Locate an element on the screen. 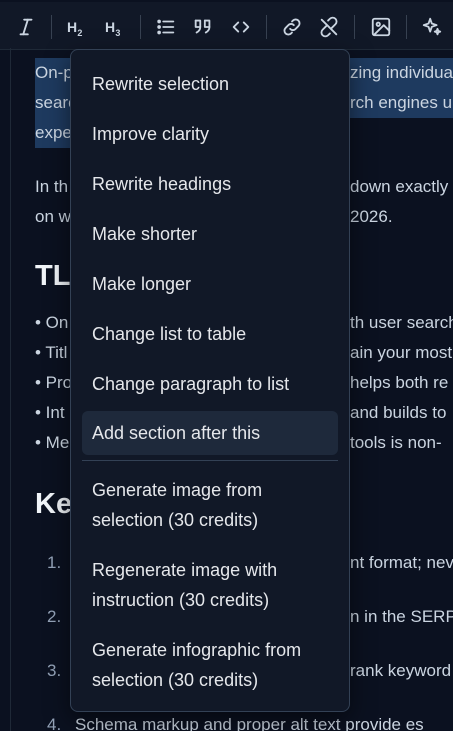 The image size is (453, 731). menu-item-line: instruction (30 credits) is located at coordinates (181, 600).